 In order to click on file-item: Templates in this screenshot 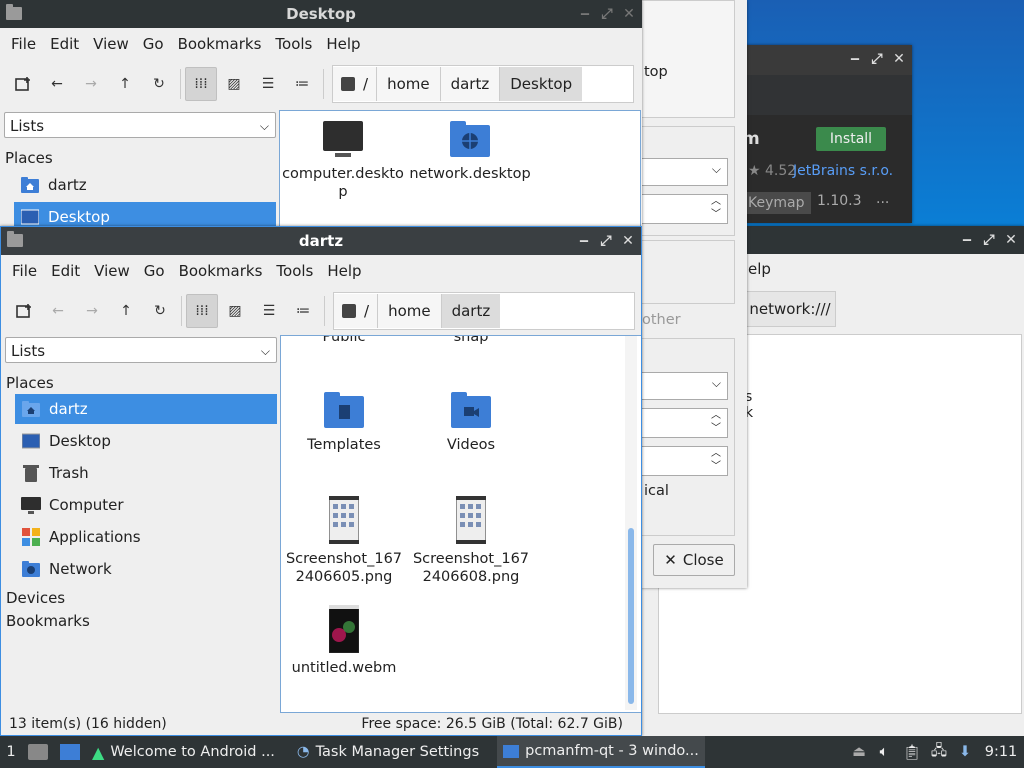, I will do `click(344, 422)`.